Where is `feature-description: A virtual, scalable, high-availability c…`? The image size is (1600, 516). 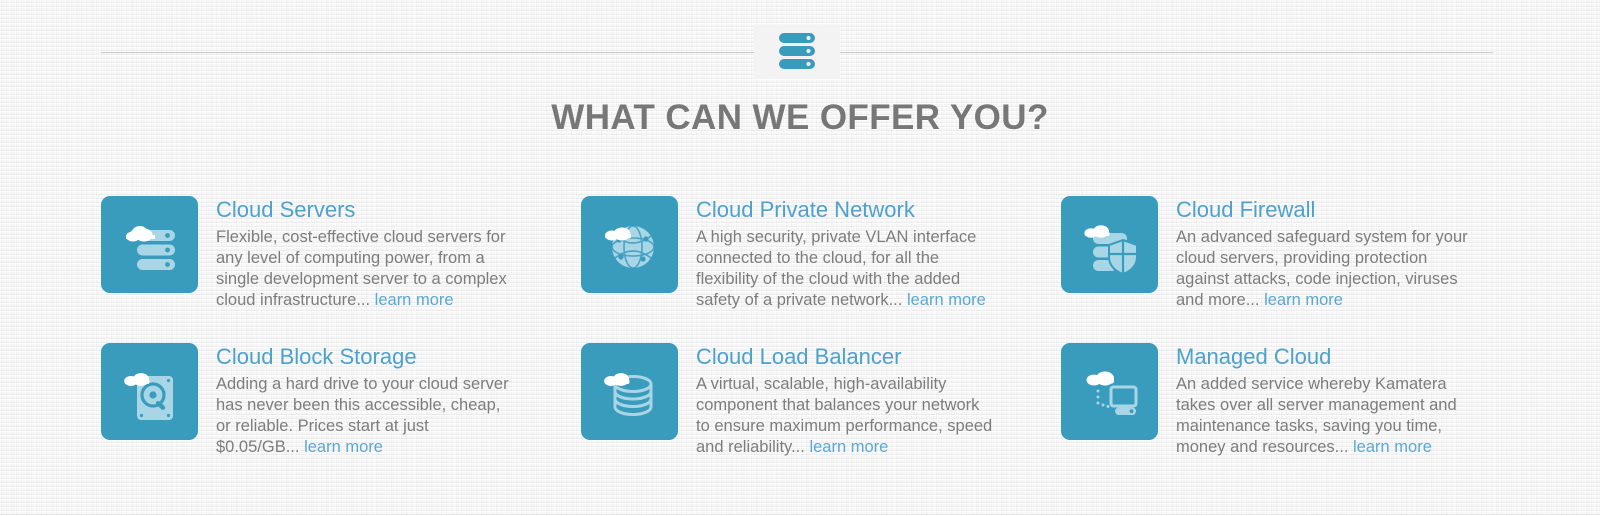
feature-description: A virtual, scalable, high-availability c… is located at coordinates (846, 416).